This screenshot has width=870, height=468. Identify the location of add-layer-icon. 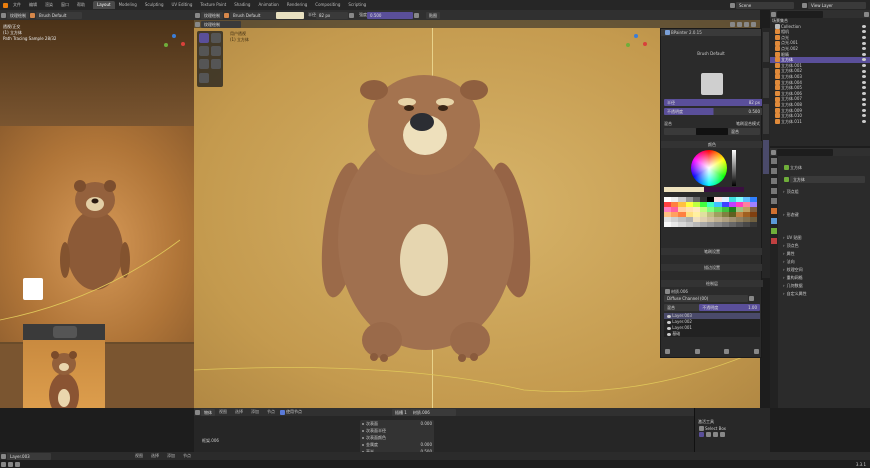
(667, 351).